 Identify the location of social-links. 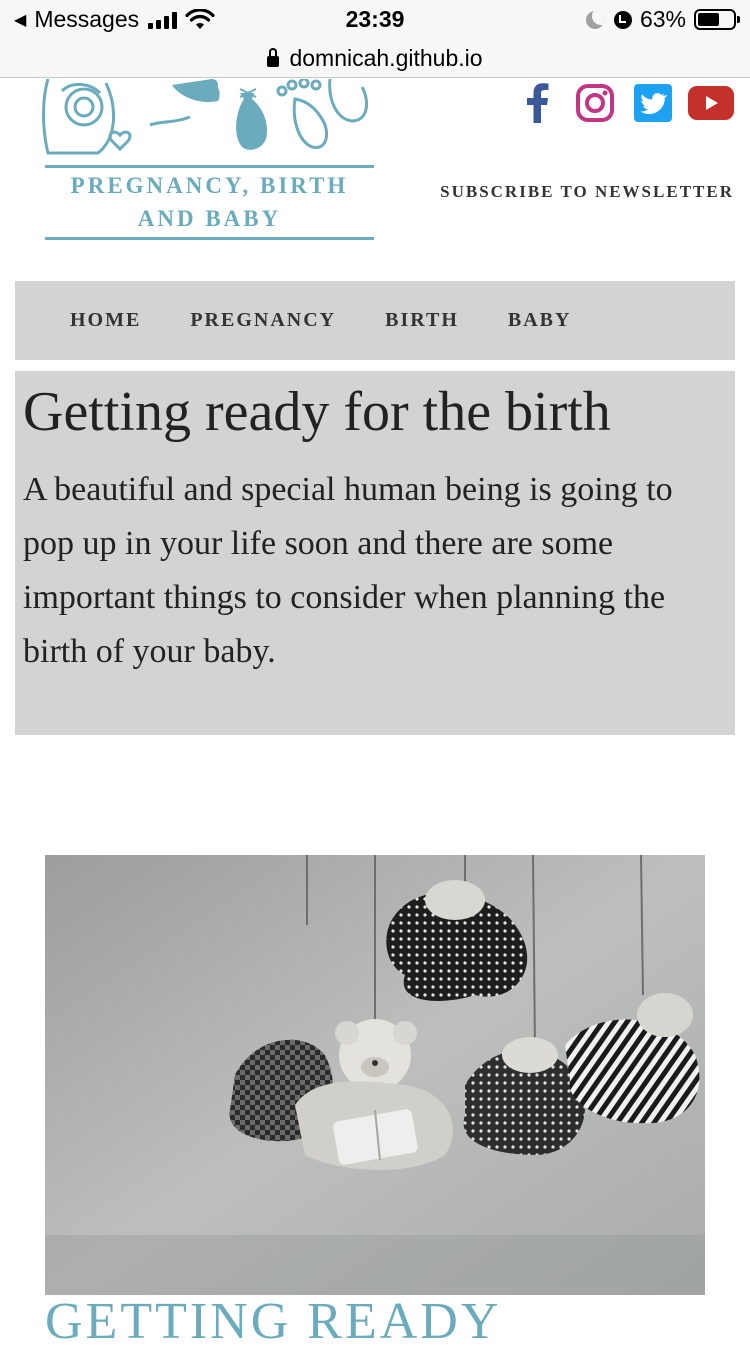
(624, 103).